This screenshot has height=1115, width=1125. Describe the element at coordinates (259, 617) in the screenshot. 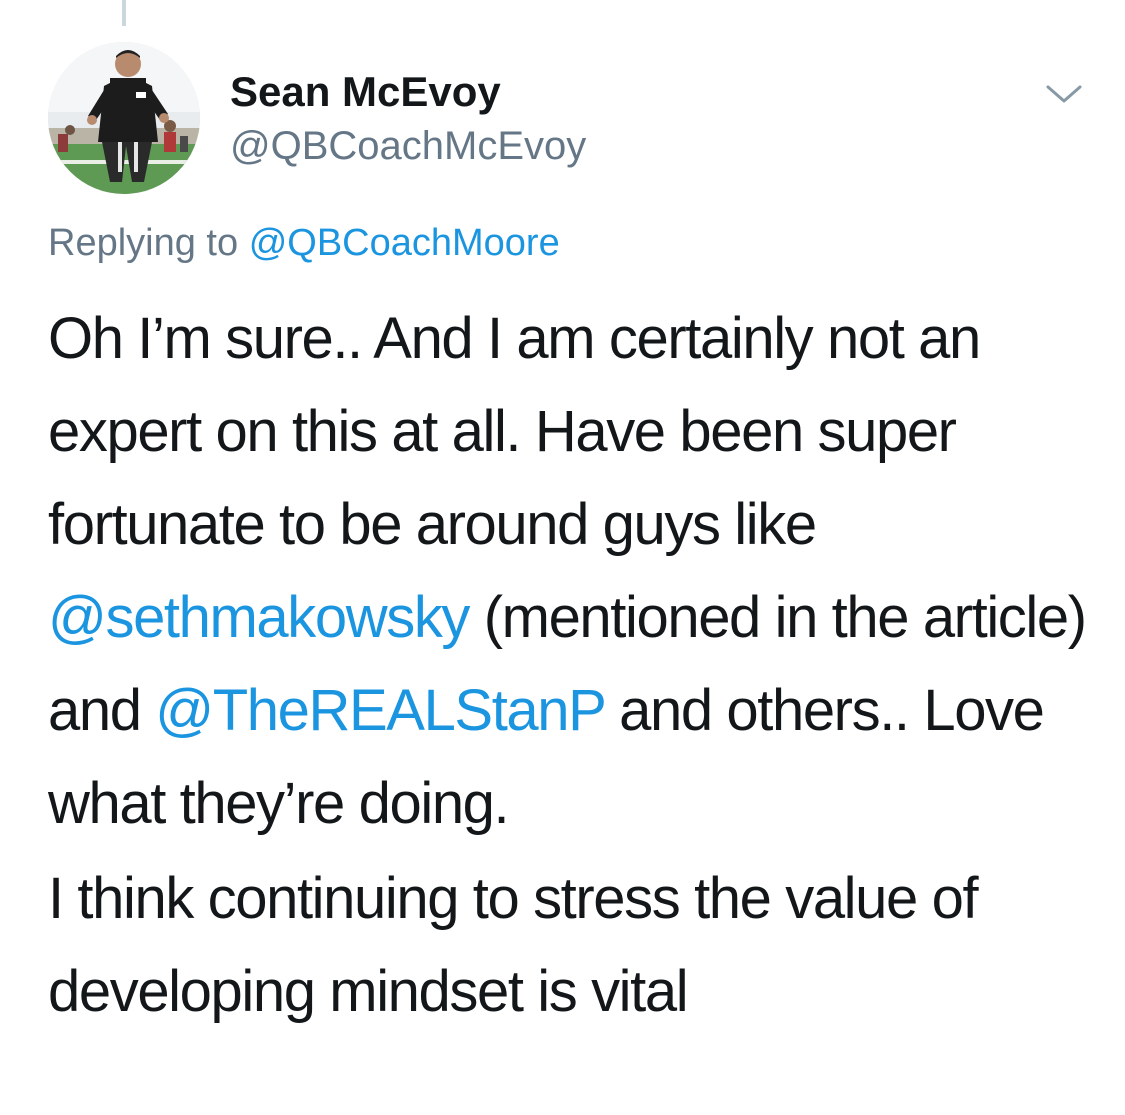

I see `mention-link-sethmakowsky: @sethmakowsky` at that location.